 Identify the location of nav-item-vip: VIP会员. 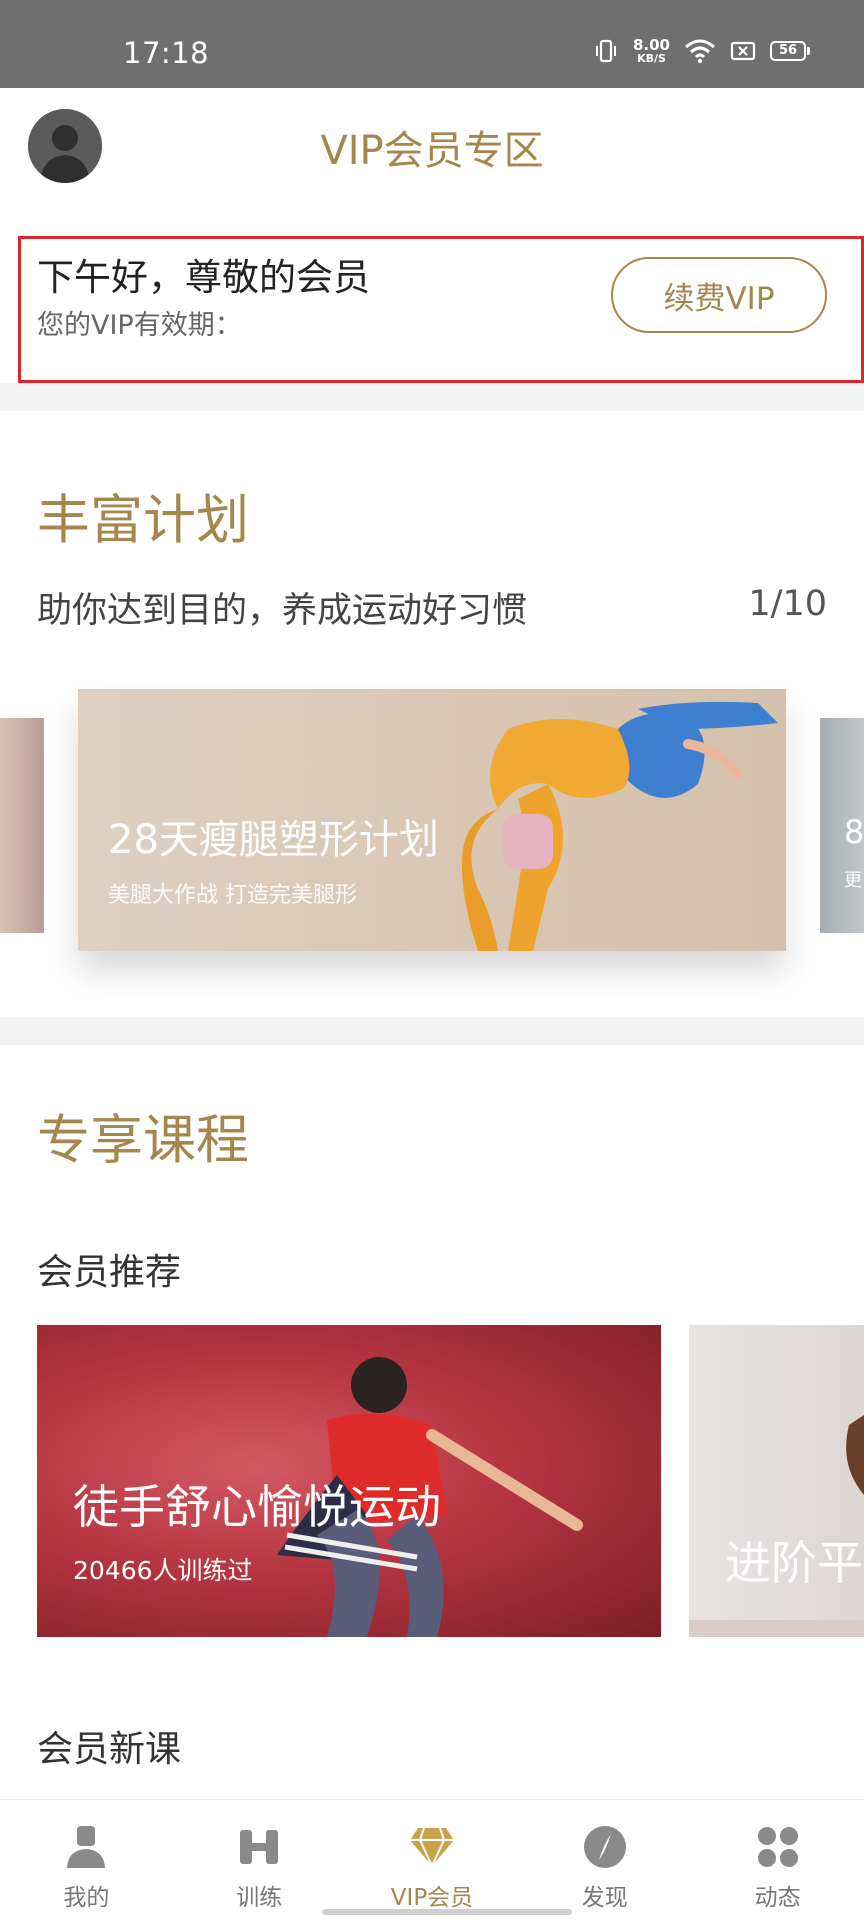
(432, 1860).